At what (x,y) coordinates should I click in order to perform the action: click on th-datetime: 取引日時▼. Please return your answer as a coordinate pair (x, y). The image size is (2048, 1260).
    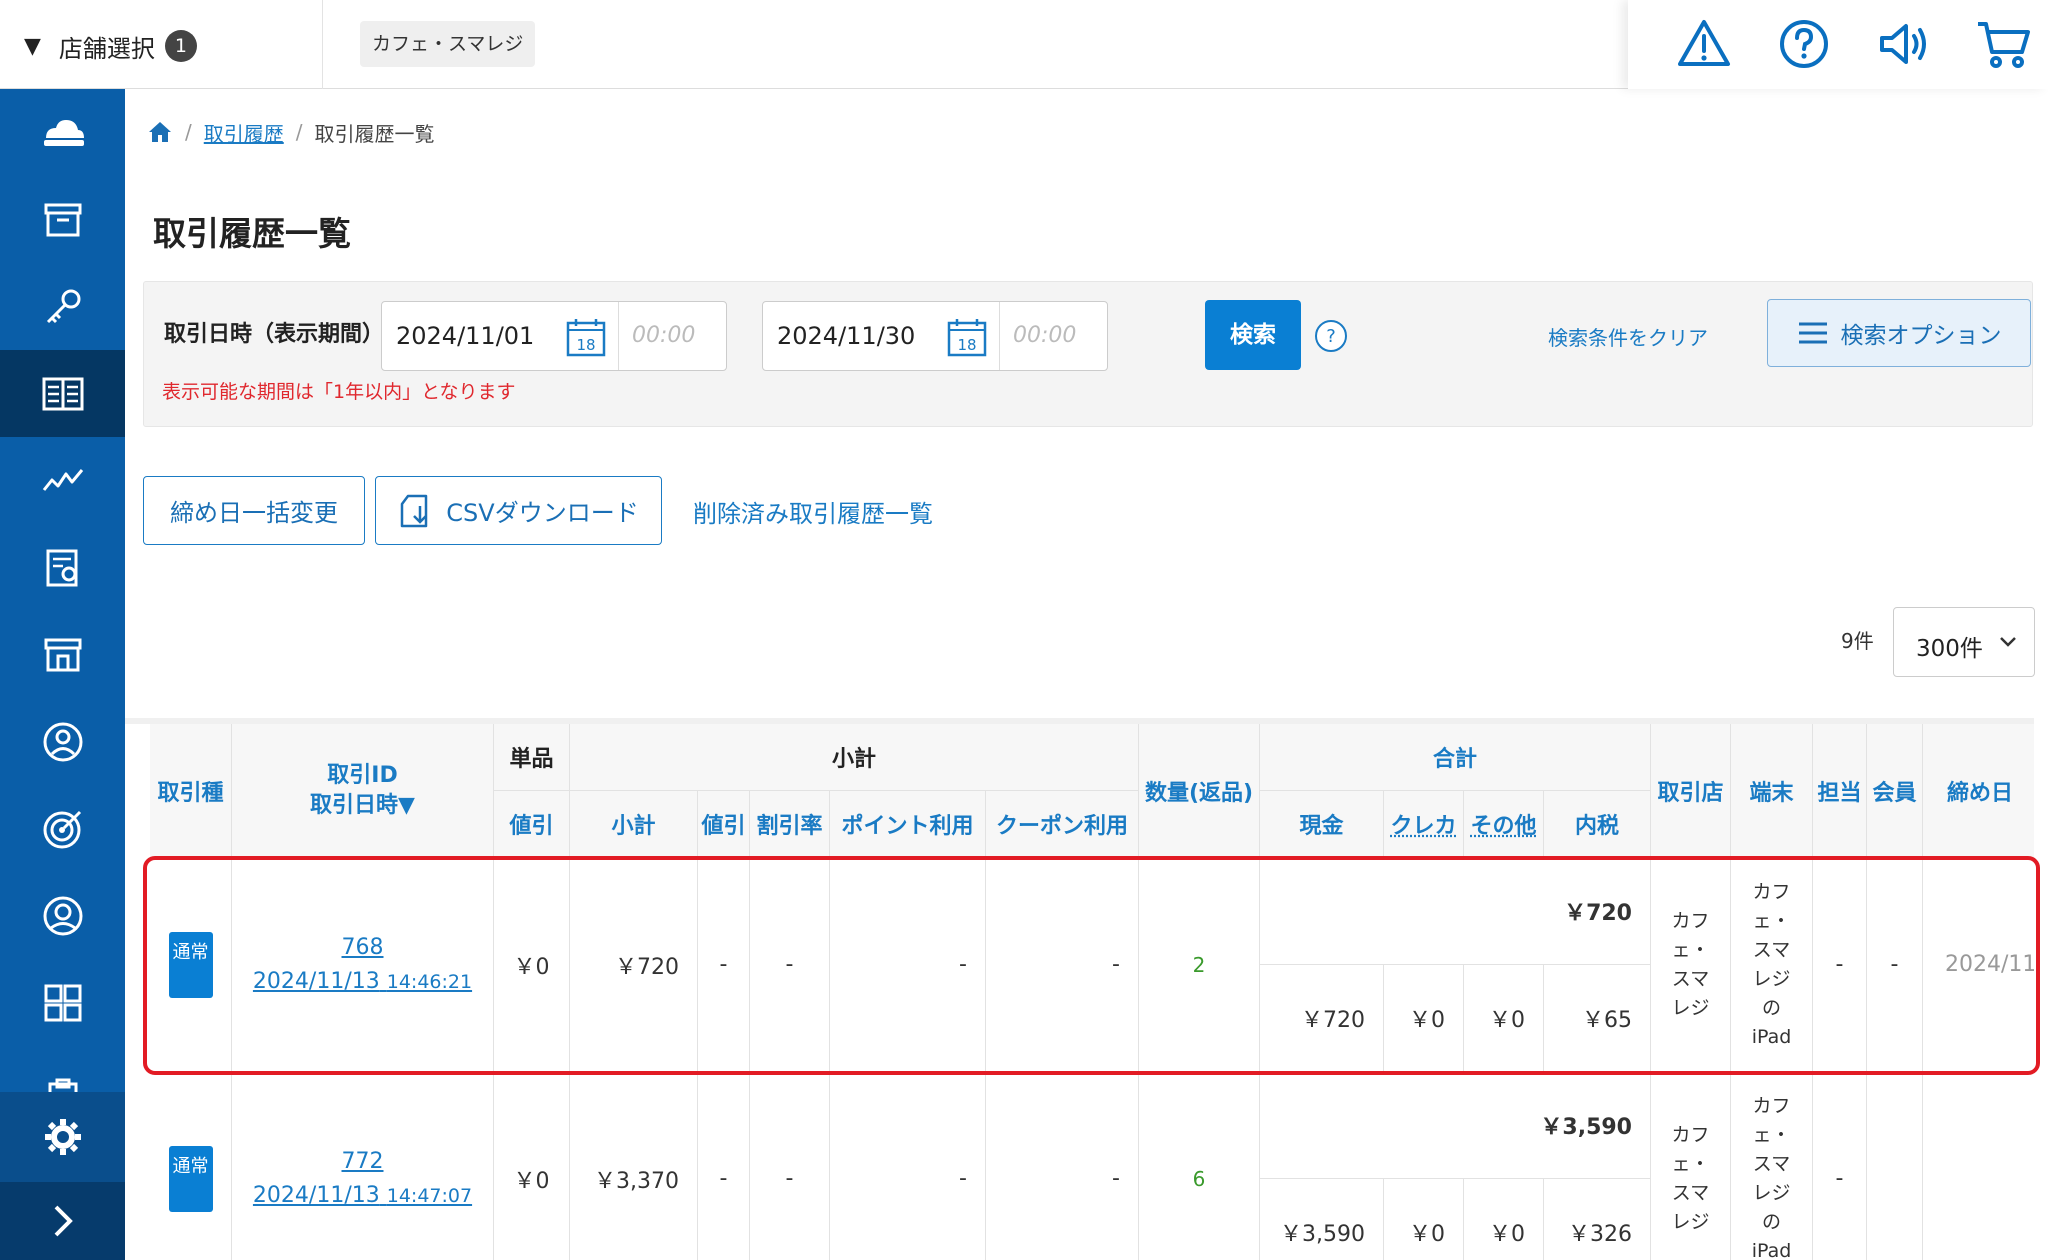
    Looking at the image, I should click on (362, 806).